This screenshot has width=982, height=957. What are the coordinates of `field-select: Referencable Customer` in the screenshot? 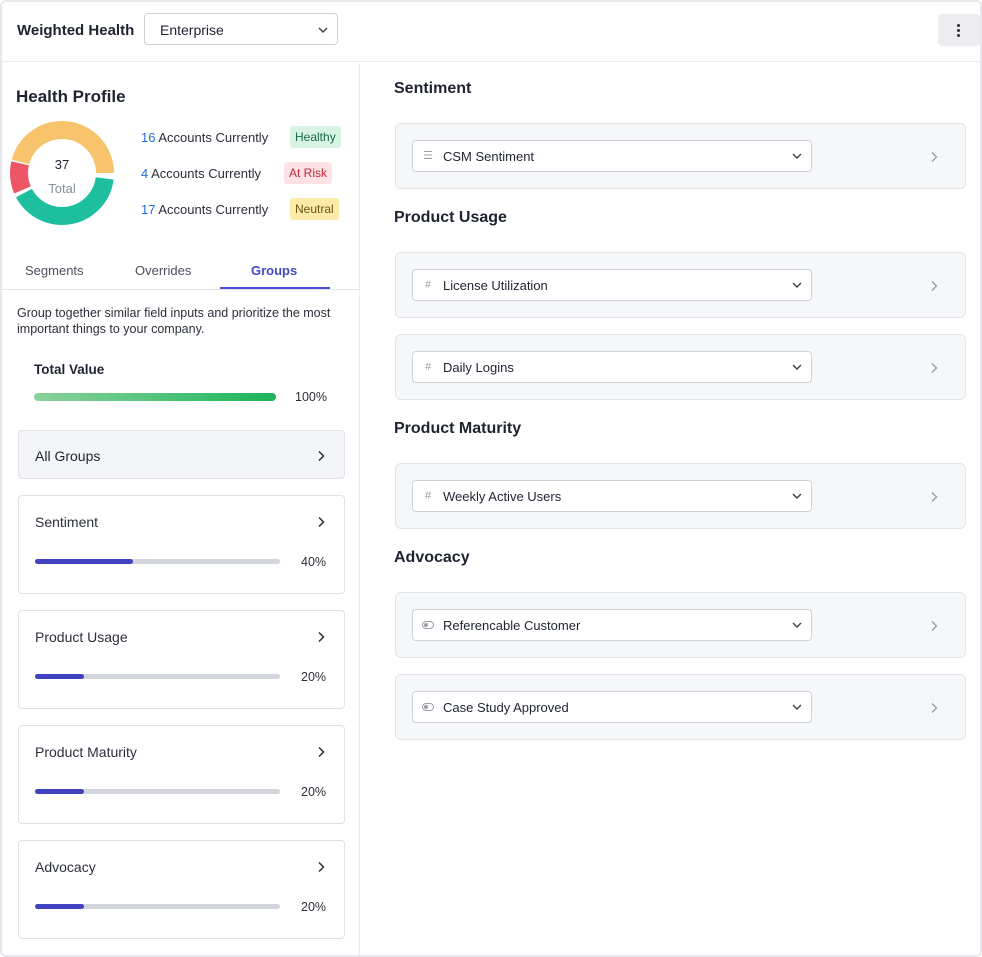 It's located at (612, 625).